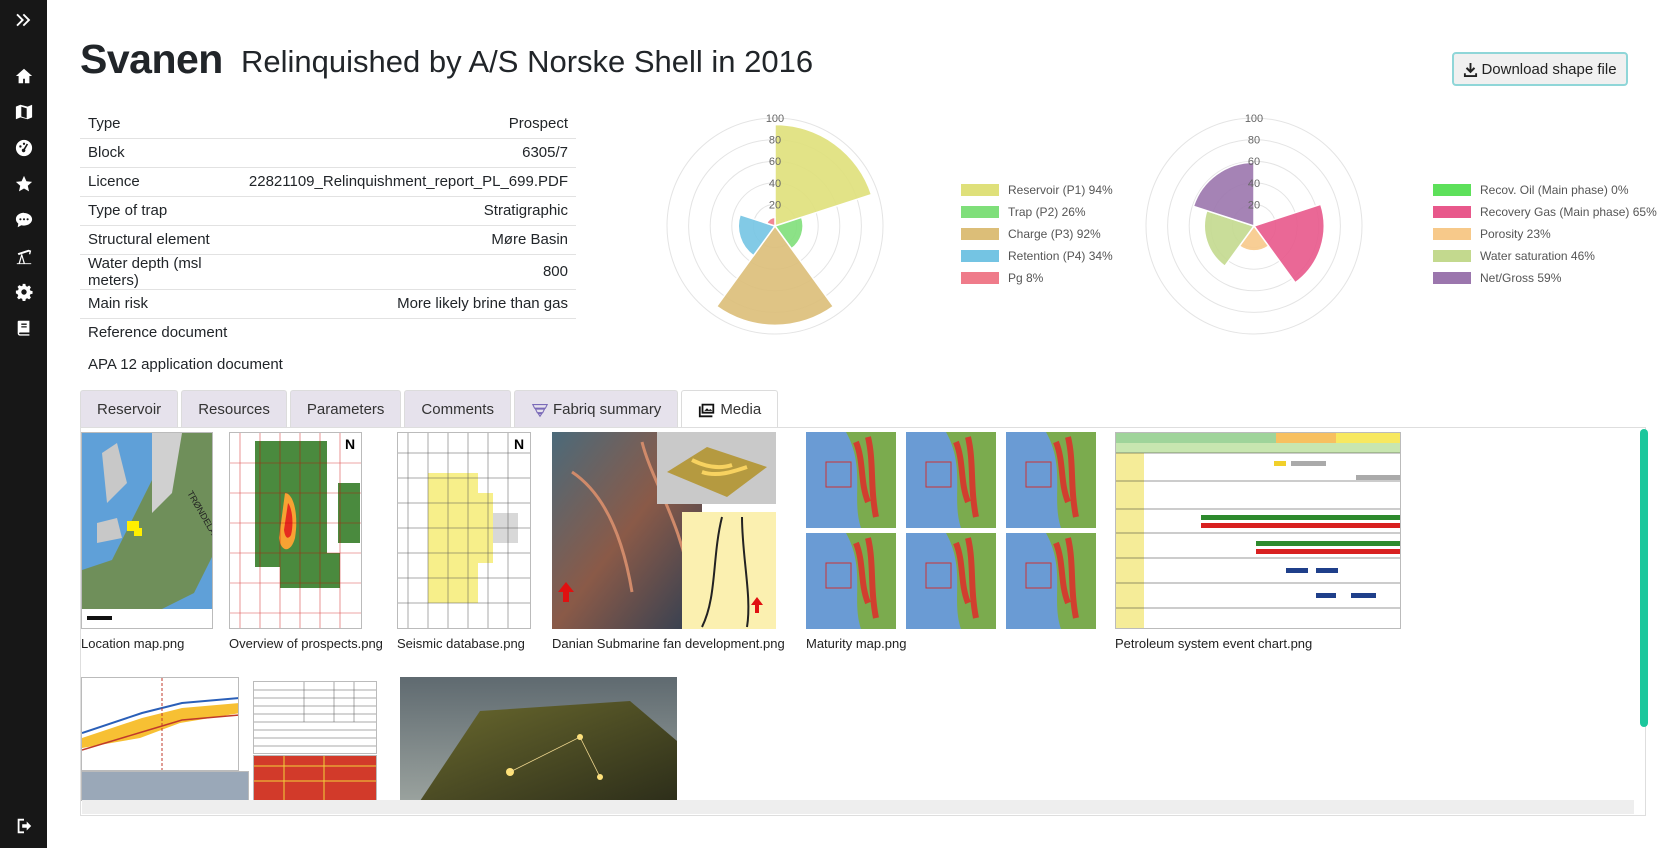 This screenshot has height=848, width=1679. I want to click on prospect-table-thumbnail, so click(315, 717).